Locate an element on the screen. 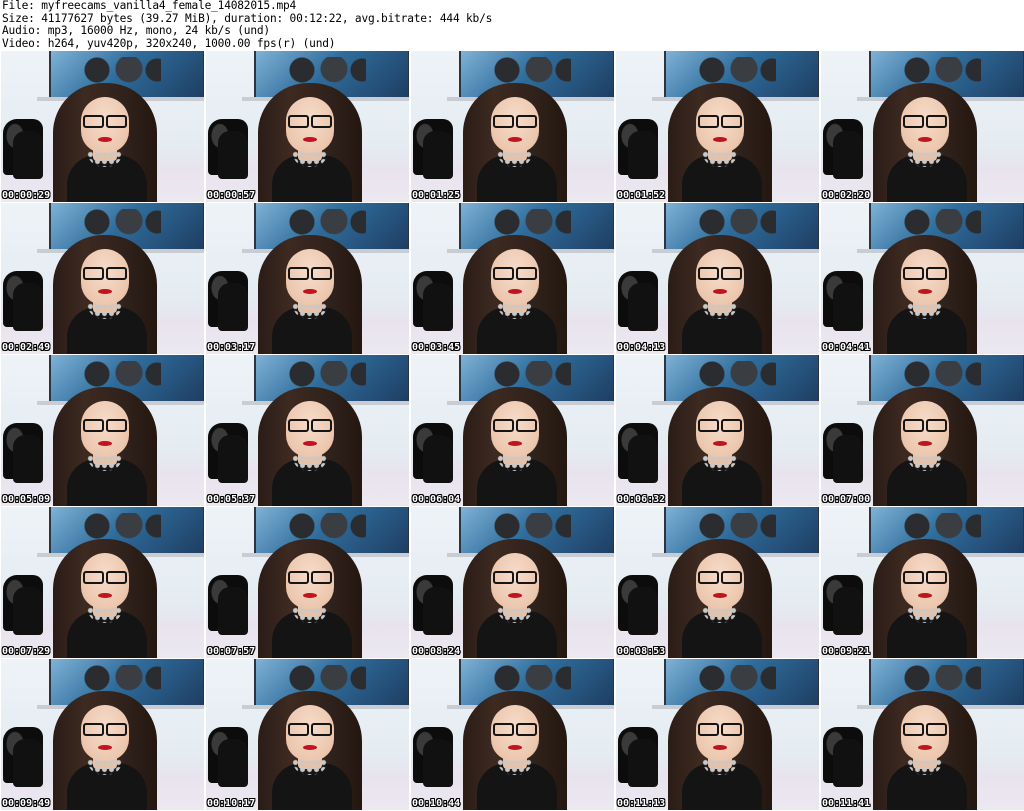 This screenshot has height=811, width=1024. video-thumbnail: 00:03:45 is located at coordinates (512, 278).